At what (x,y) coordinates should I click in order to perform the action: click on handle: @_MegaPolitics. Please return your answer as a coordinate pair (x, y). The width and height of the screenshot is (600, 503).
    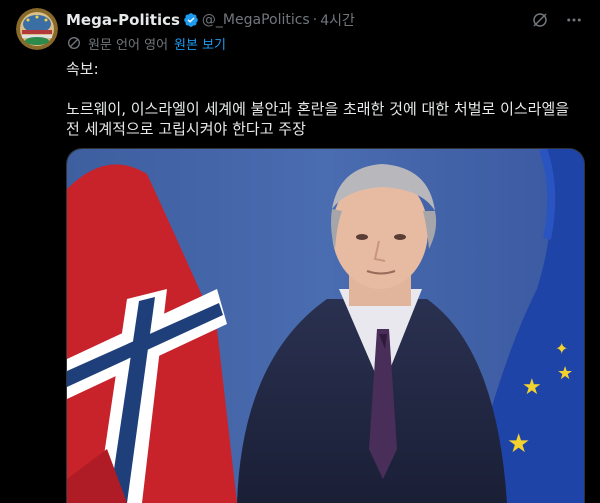
    Looking at the image, I should click on (256, 20).